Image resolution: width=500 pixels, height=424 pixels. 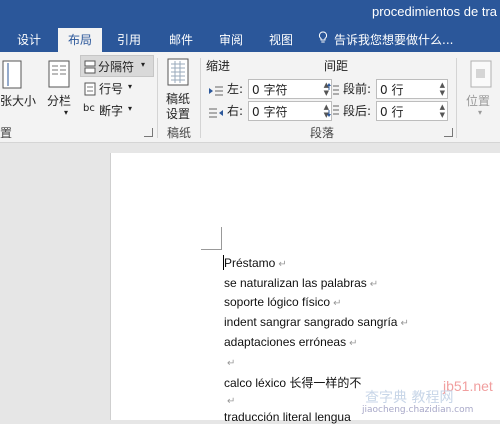 I want to click on line-numbers-button: 行号, so click(x=111, y=88).